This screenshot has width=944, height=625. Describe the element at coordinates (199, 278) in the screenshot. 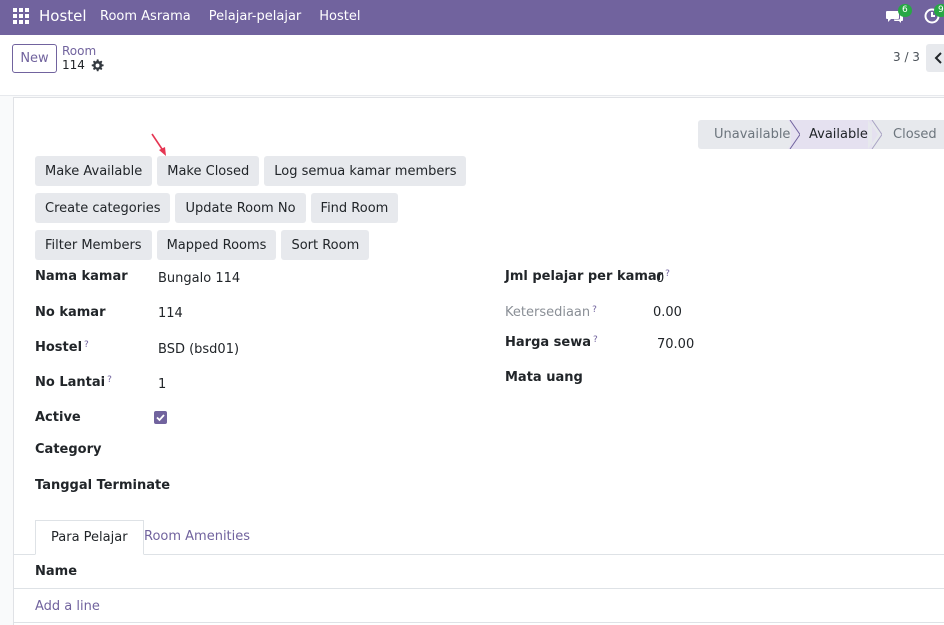

I see `nama-kamar-field: Bungalo 114` at that location.